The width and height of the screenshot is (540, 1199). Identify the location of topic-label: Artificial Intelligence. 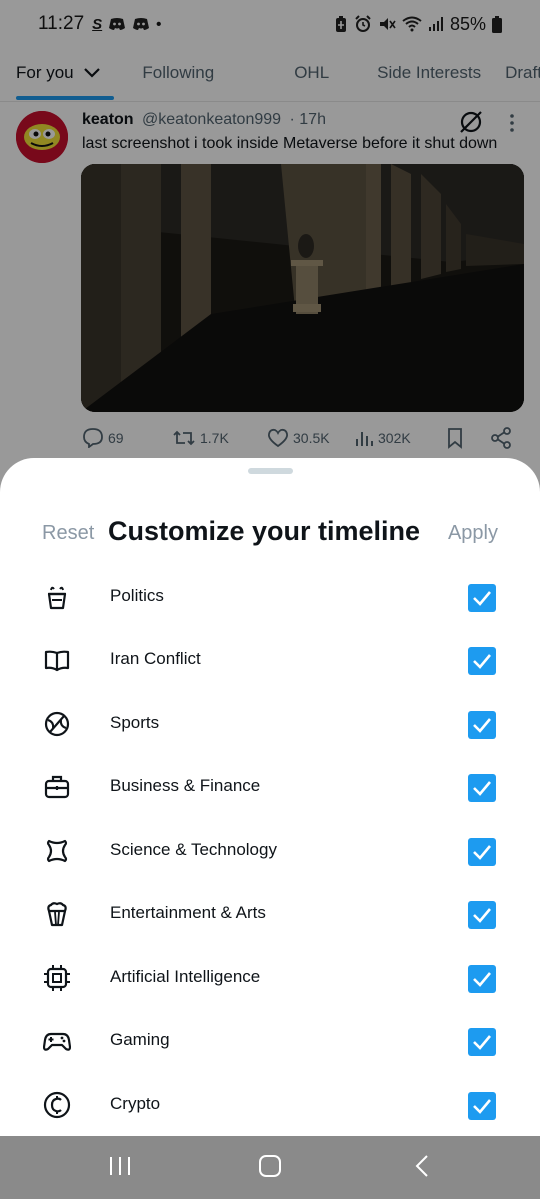
(185, 976).